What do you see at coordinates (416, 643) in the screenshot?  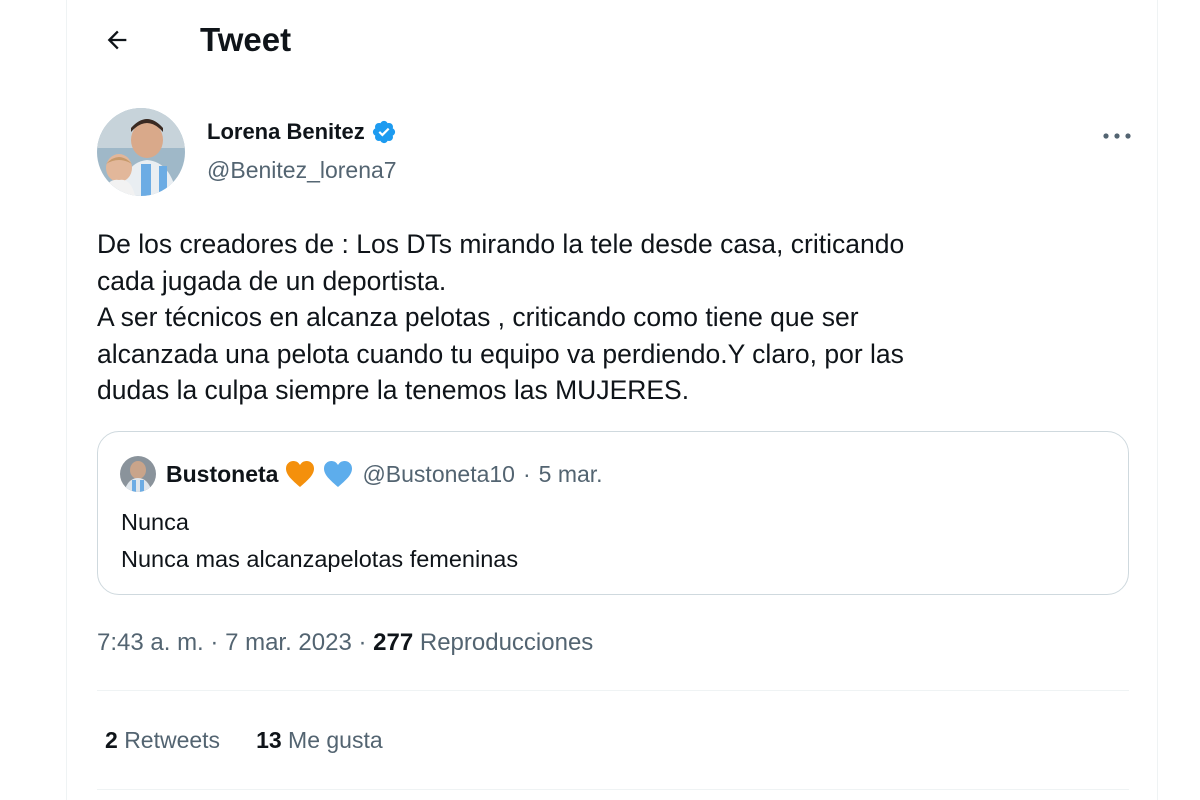 I see `views-spacer` at bounding box center [416, 643].